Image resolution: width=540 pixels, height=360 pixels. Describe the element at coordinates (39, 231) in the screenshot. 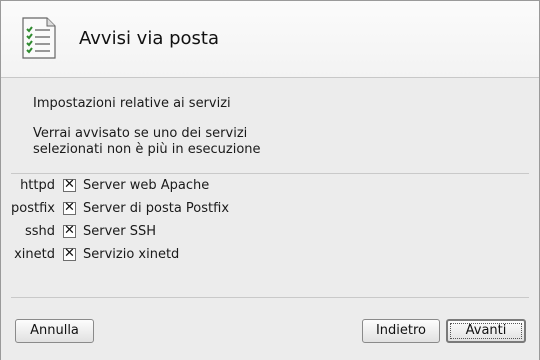

I see `service-name: sshd` at that location.